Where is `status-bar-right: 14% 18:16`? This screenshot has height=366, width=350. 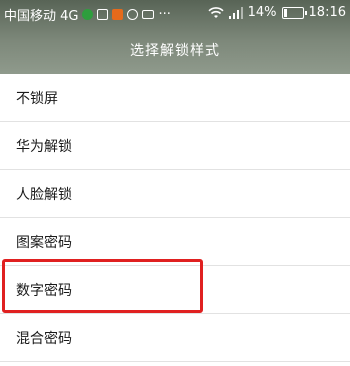 status-bar-right: 14% 18:16 is located at coordinates (277, 12).